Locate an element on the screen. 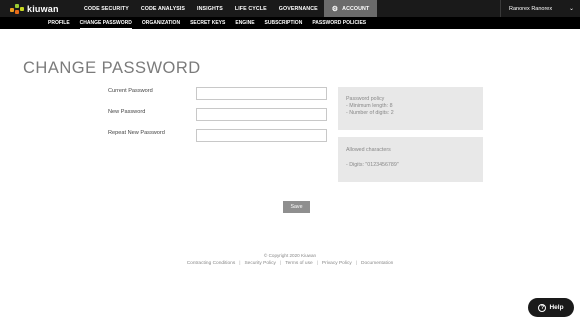 Image resolution: width=580 pixels, height=321 pixels. kiuwan-logo-icon is located at coordinates (17, 9).